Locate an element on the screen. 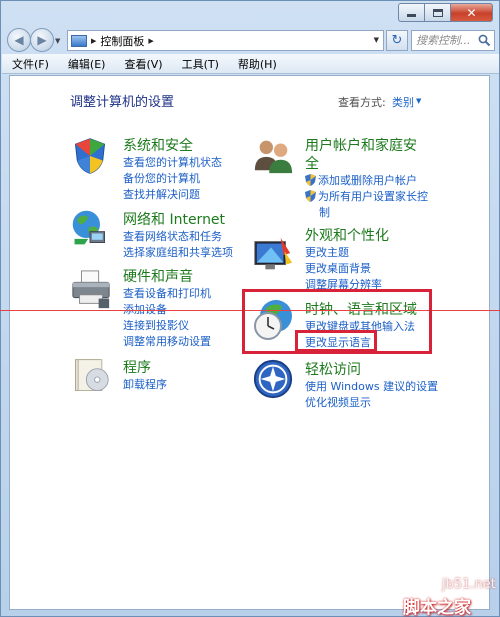 The height and width of the screenshot is (617, 500). category-hardware-sound: 硬件和声音 查看设备和打印机 添加设备 连接到投影仪 调整常用移动设置 is located at coordinates (160, 308).